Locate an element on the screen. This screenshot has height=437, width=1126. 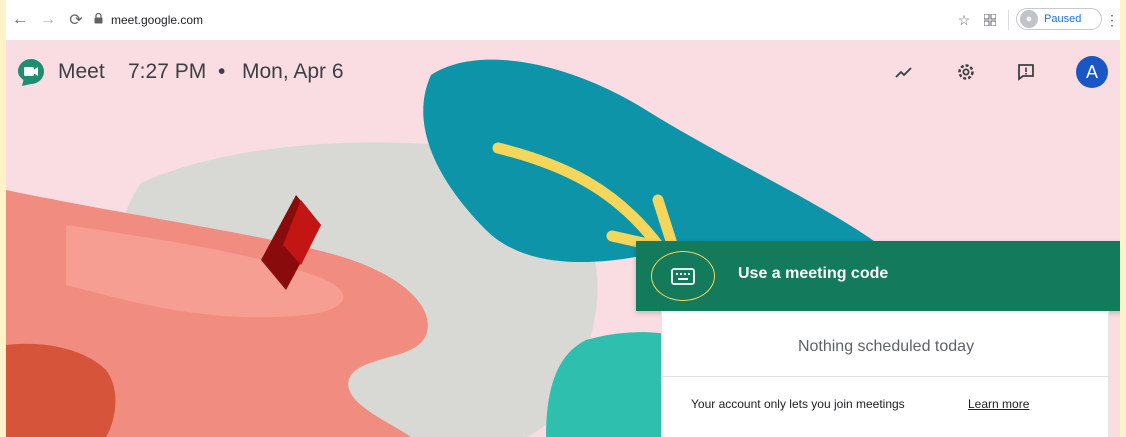
back-arrow-icon: ← is located at coordinates (20, 20).